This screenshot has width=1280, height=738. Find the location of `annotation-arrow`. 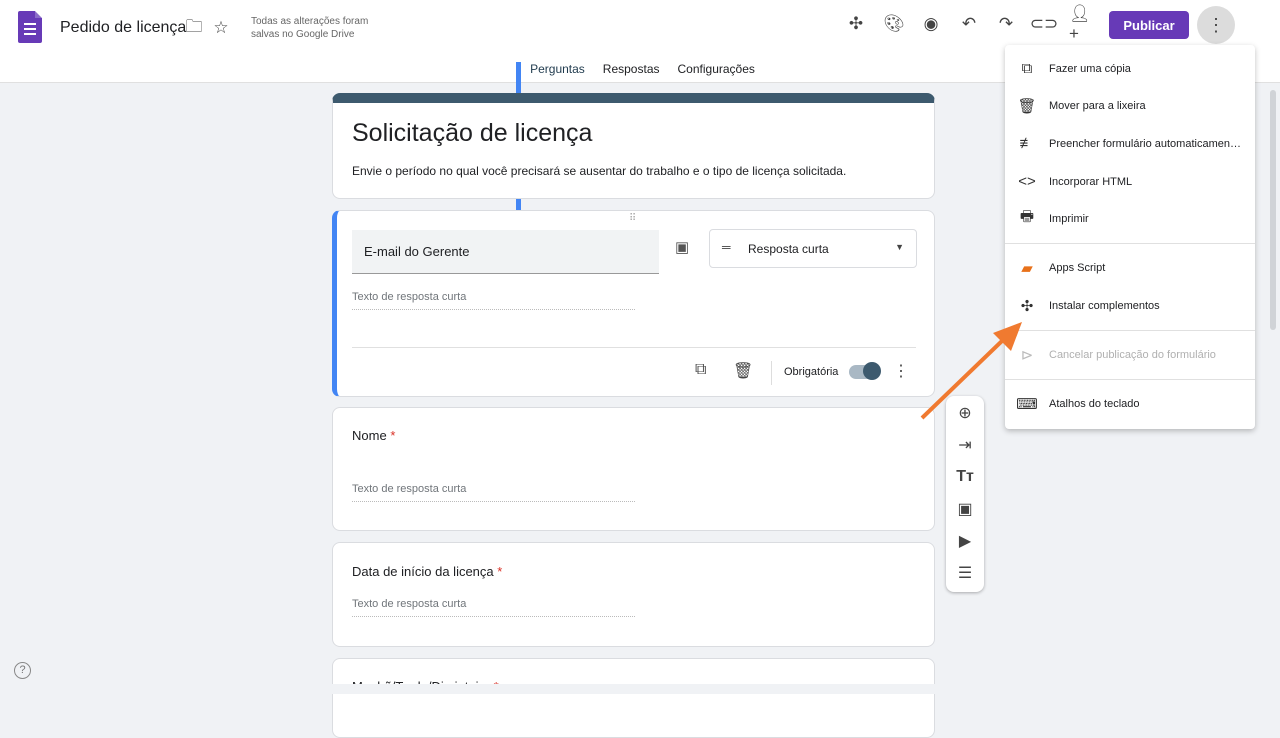

annotation-arrow is located at coordinates (971, 371).